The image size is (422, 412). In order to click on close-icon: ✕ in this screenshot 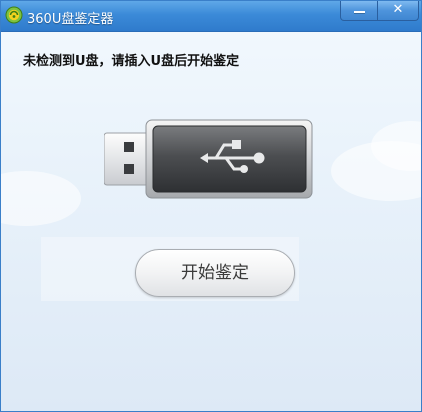, I will do `click(398, 9)`.